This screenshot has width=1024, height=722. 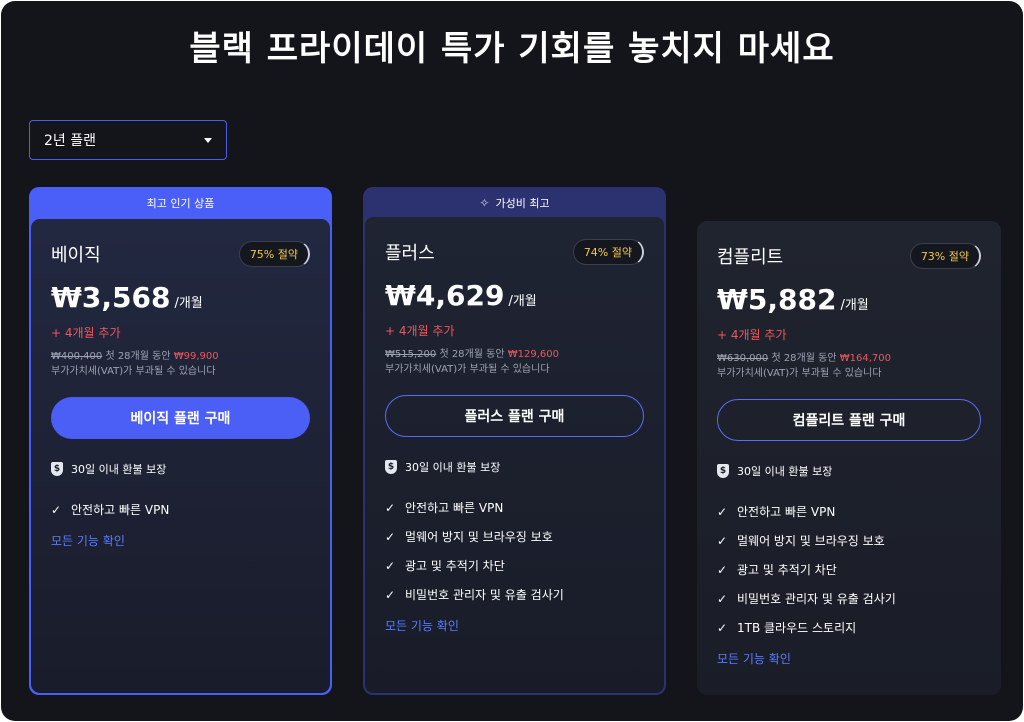 What do you see at coordinates (522, 203) in the screenshot?
I see `banner-label: 가성비 최고` at bounding box center [522, 203].